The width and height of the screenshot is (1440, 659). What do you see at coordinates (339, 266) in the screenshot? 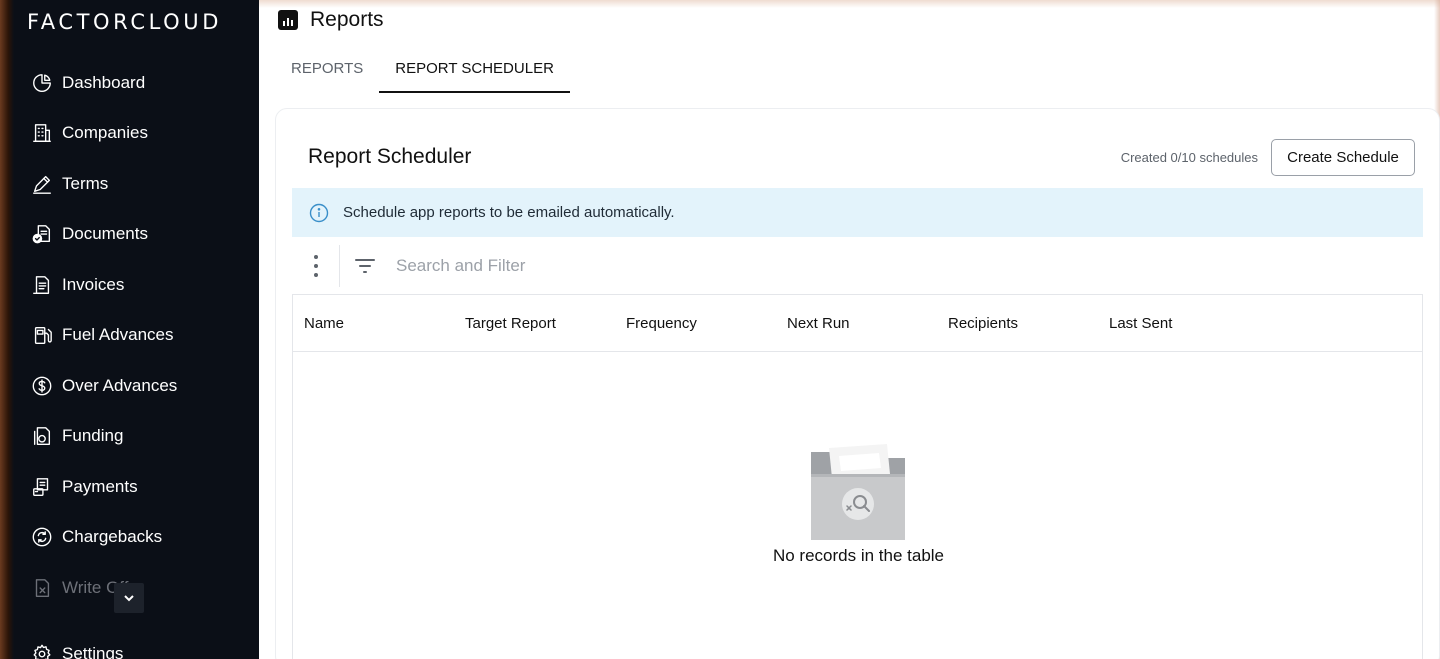
I see `toolbar-divider` at bounding box center [339, 266].